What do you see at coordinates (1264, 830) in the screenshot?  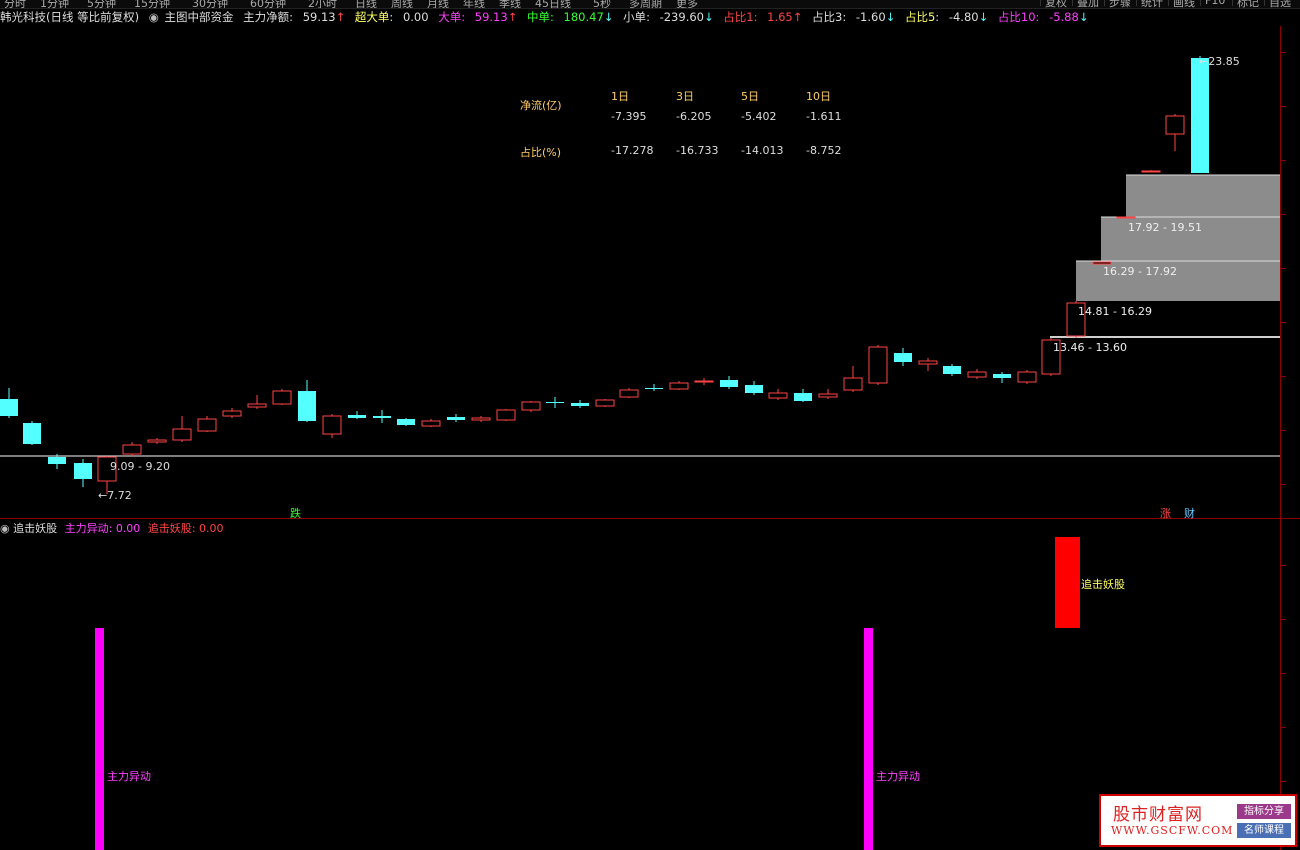 I see `logo-tag-2: 名师课程` at bounding box center [1264, 830].